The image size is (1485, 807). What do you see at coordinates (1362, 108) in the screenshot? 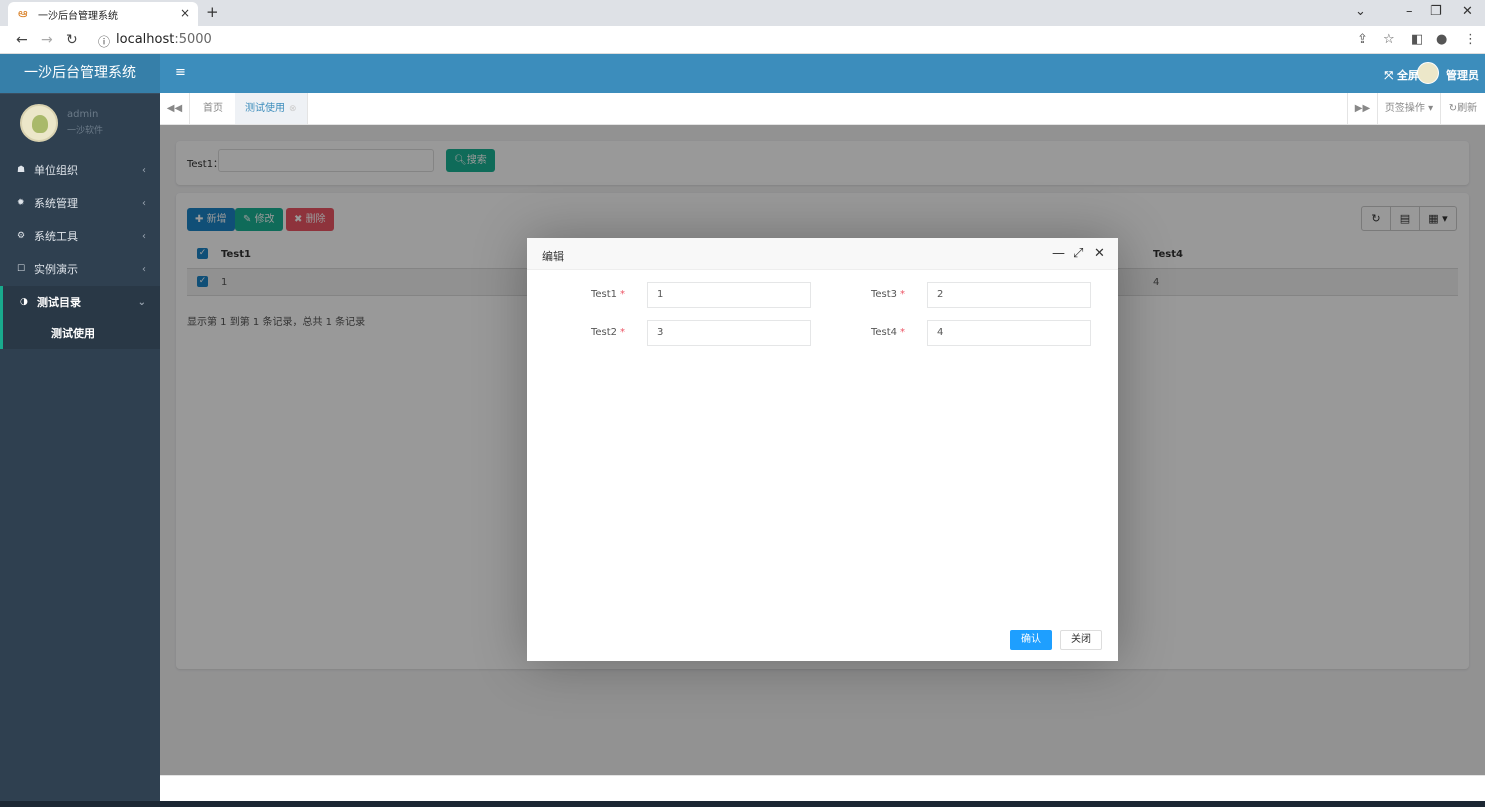
I see `tabs-scroll-right-icon: ▶▶` at bounding box center [1362, 108].